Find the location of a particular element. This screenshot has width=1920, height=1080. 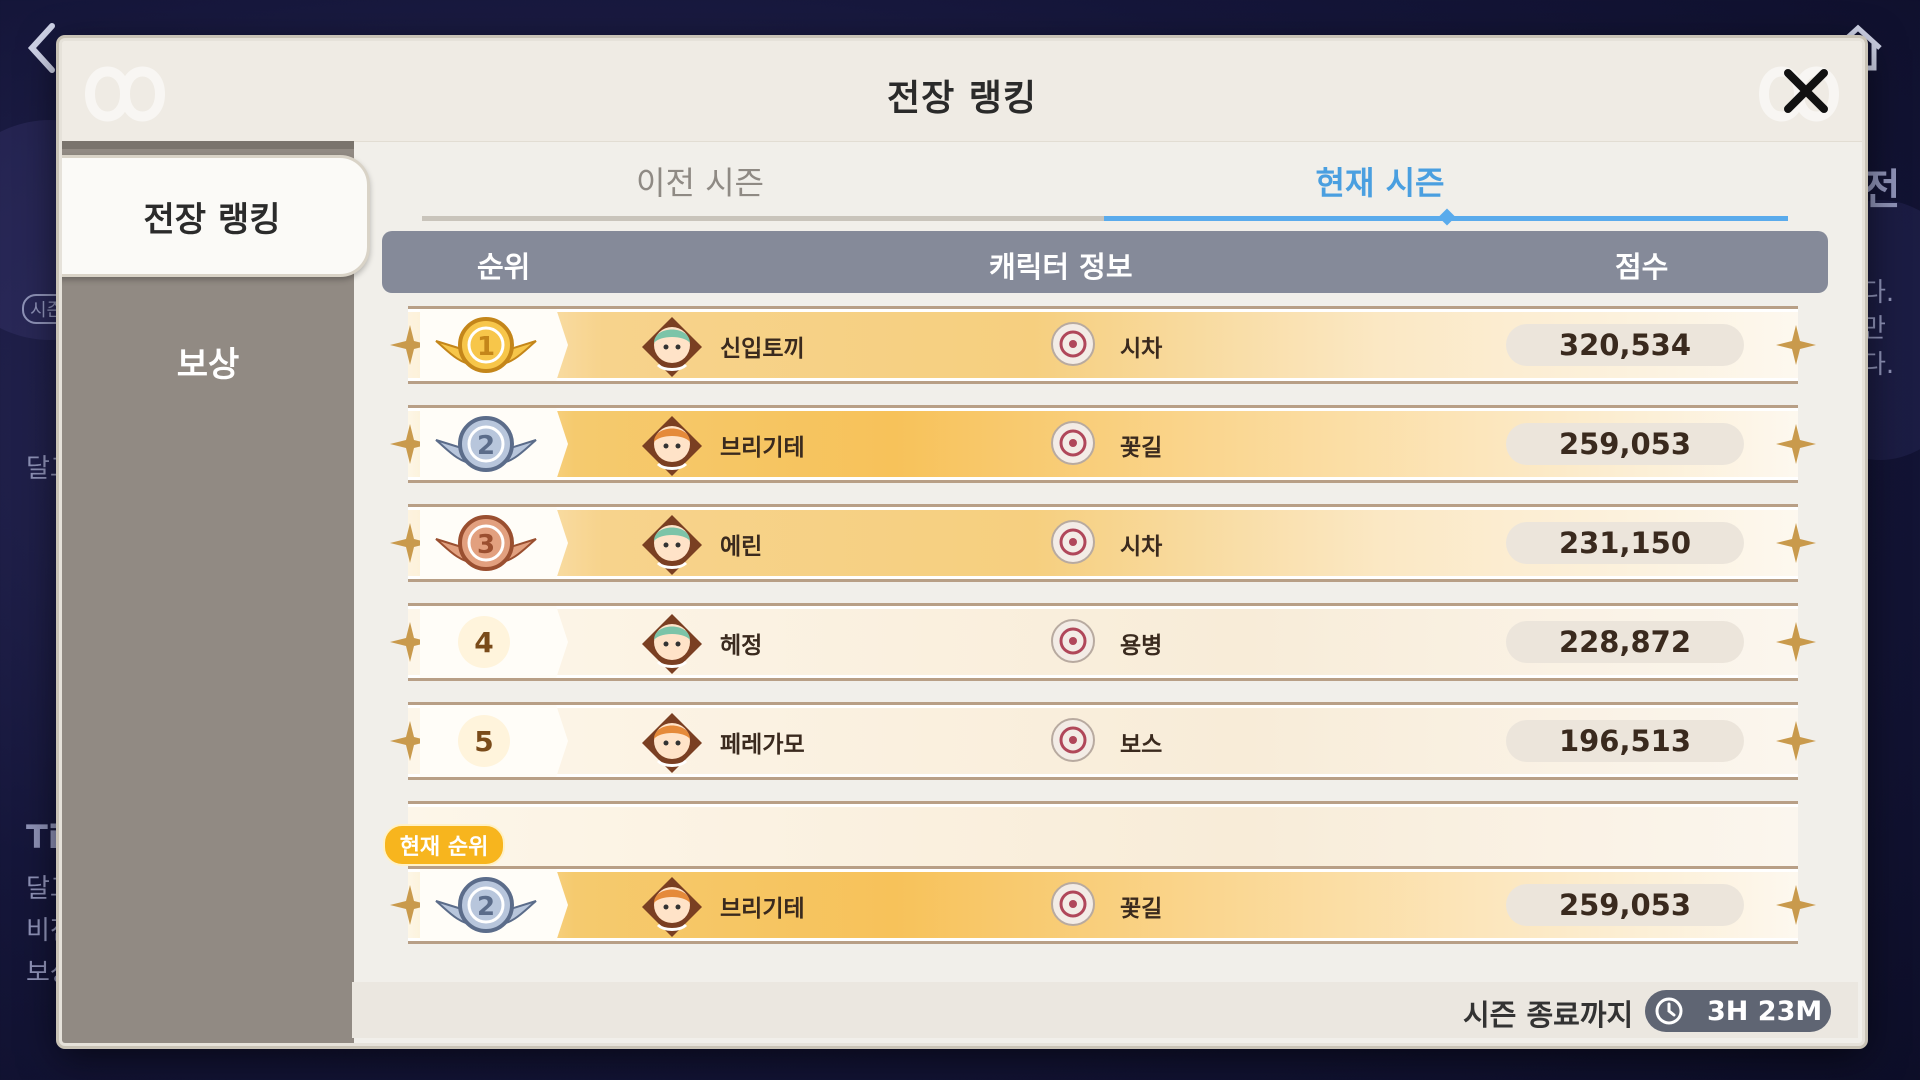

close-icon is located at coordinates (1806, 91).